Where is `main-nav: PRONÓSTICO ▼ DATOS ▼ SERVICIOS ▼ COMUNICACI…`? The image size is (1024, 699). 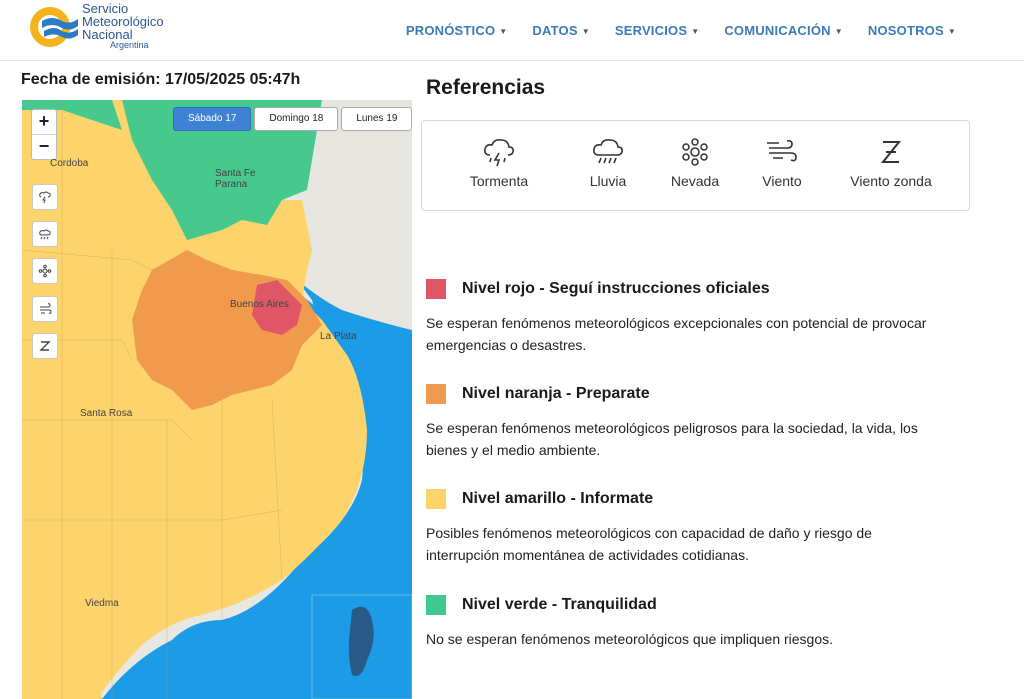 main-nav: PRONÓSTICO ▼ DATOS ▼ SERVICIOS ▼ COMUNICACI… is located at coordinates (681, 30).